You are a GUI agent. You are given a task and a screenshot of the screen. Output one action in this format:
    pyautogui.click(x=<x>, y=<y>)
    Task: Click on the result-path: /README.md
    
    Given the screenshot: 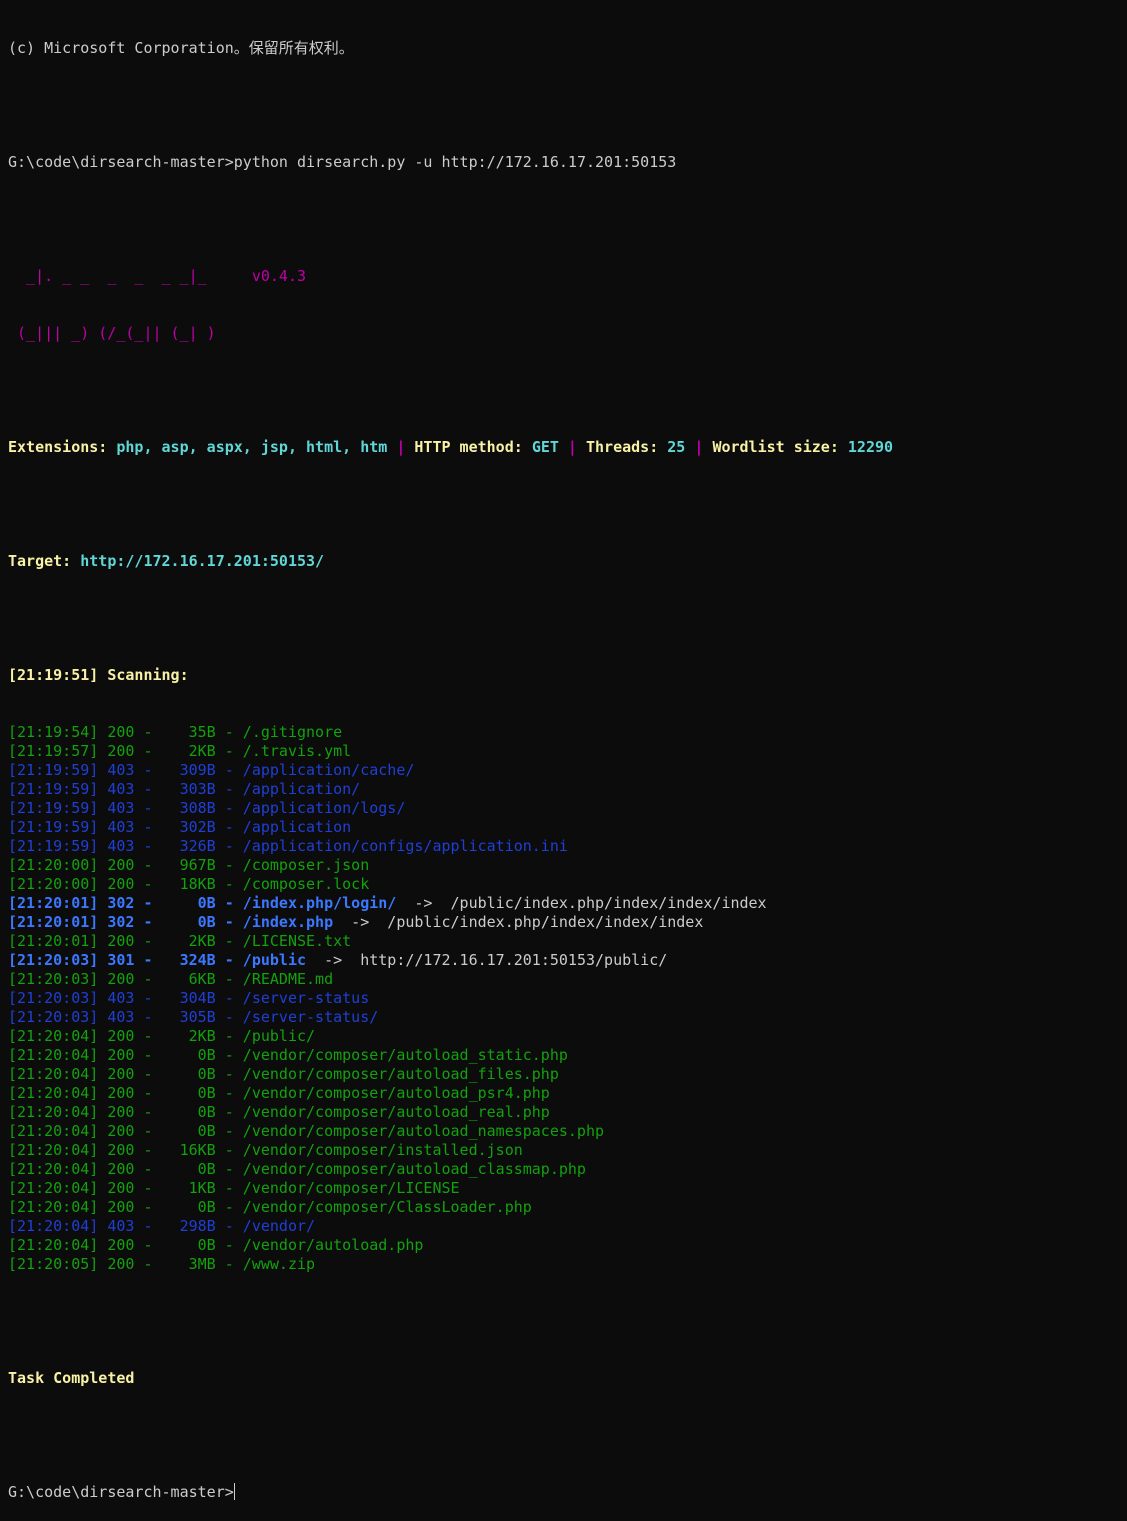 What is the action you would take?
    pyautogui.click(x=288, y=979)
    